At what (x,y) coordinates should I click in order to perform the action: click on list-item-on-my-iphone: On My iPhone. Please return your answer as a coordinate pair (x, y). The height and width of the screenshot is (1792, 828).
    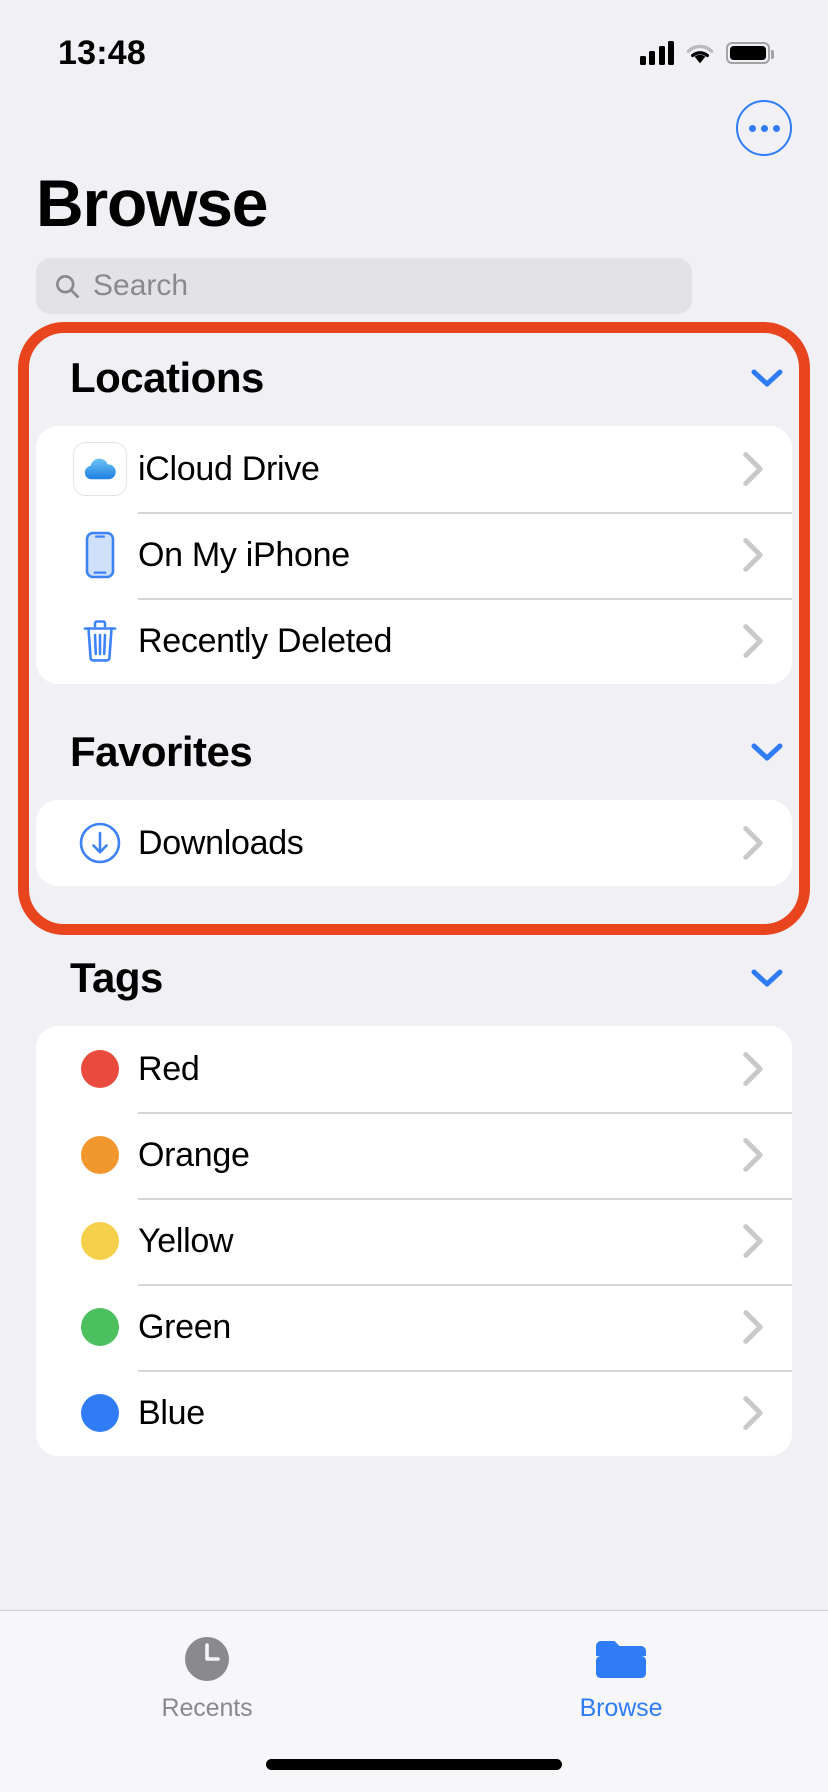
    Looking at the image, I should click on (414, 555).